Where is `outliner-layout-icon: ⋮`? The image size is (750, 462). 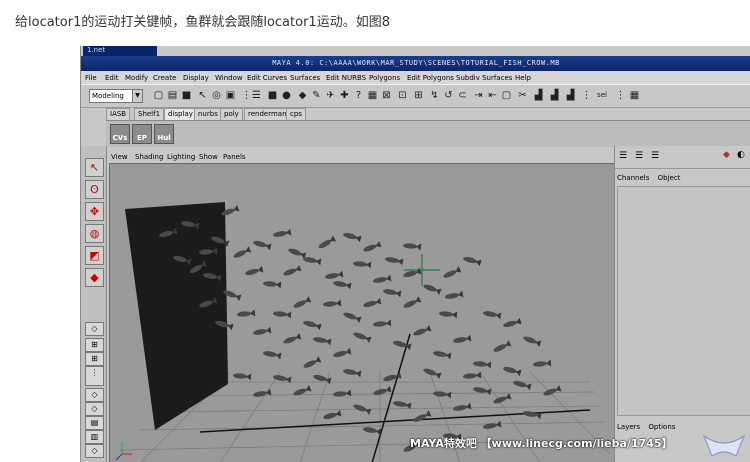
outliner-layout-icon: ⋮ is located at coordinates (94, 376).